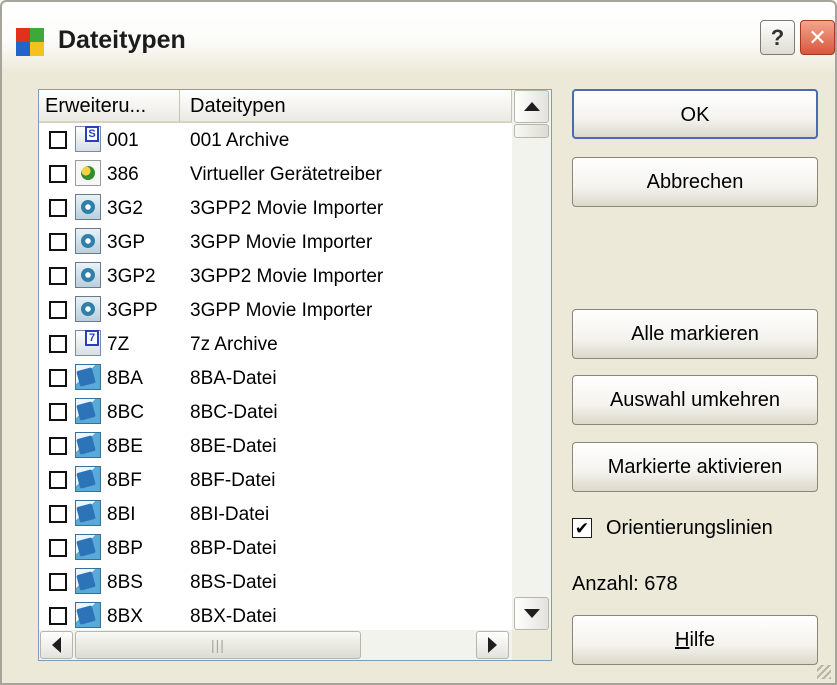  What do you see at coordinates (672, 528) in the screenshot?
I see `guide-lines-option: ✔ Orientierungslinien` at bounding box center [672, 528].